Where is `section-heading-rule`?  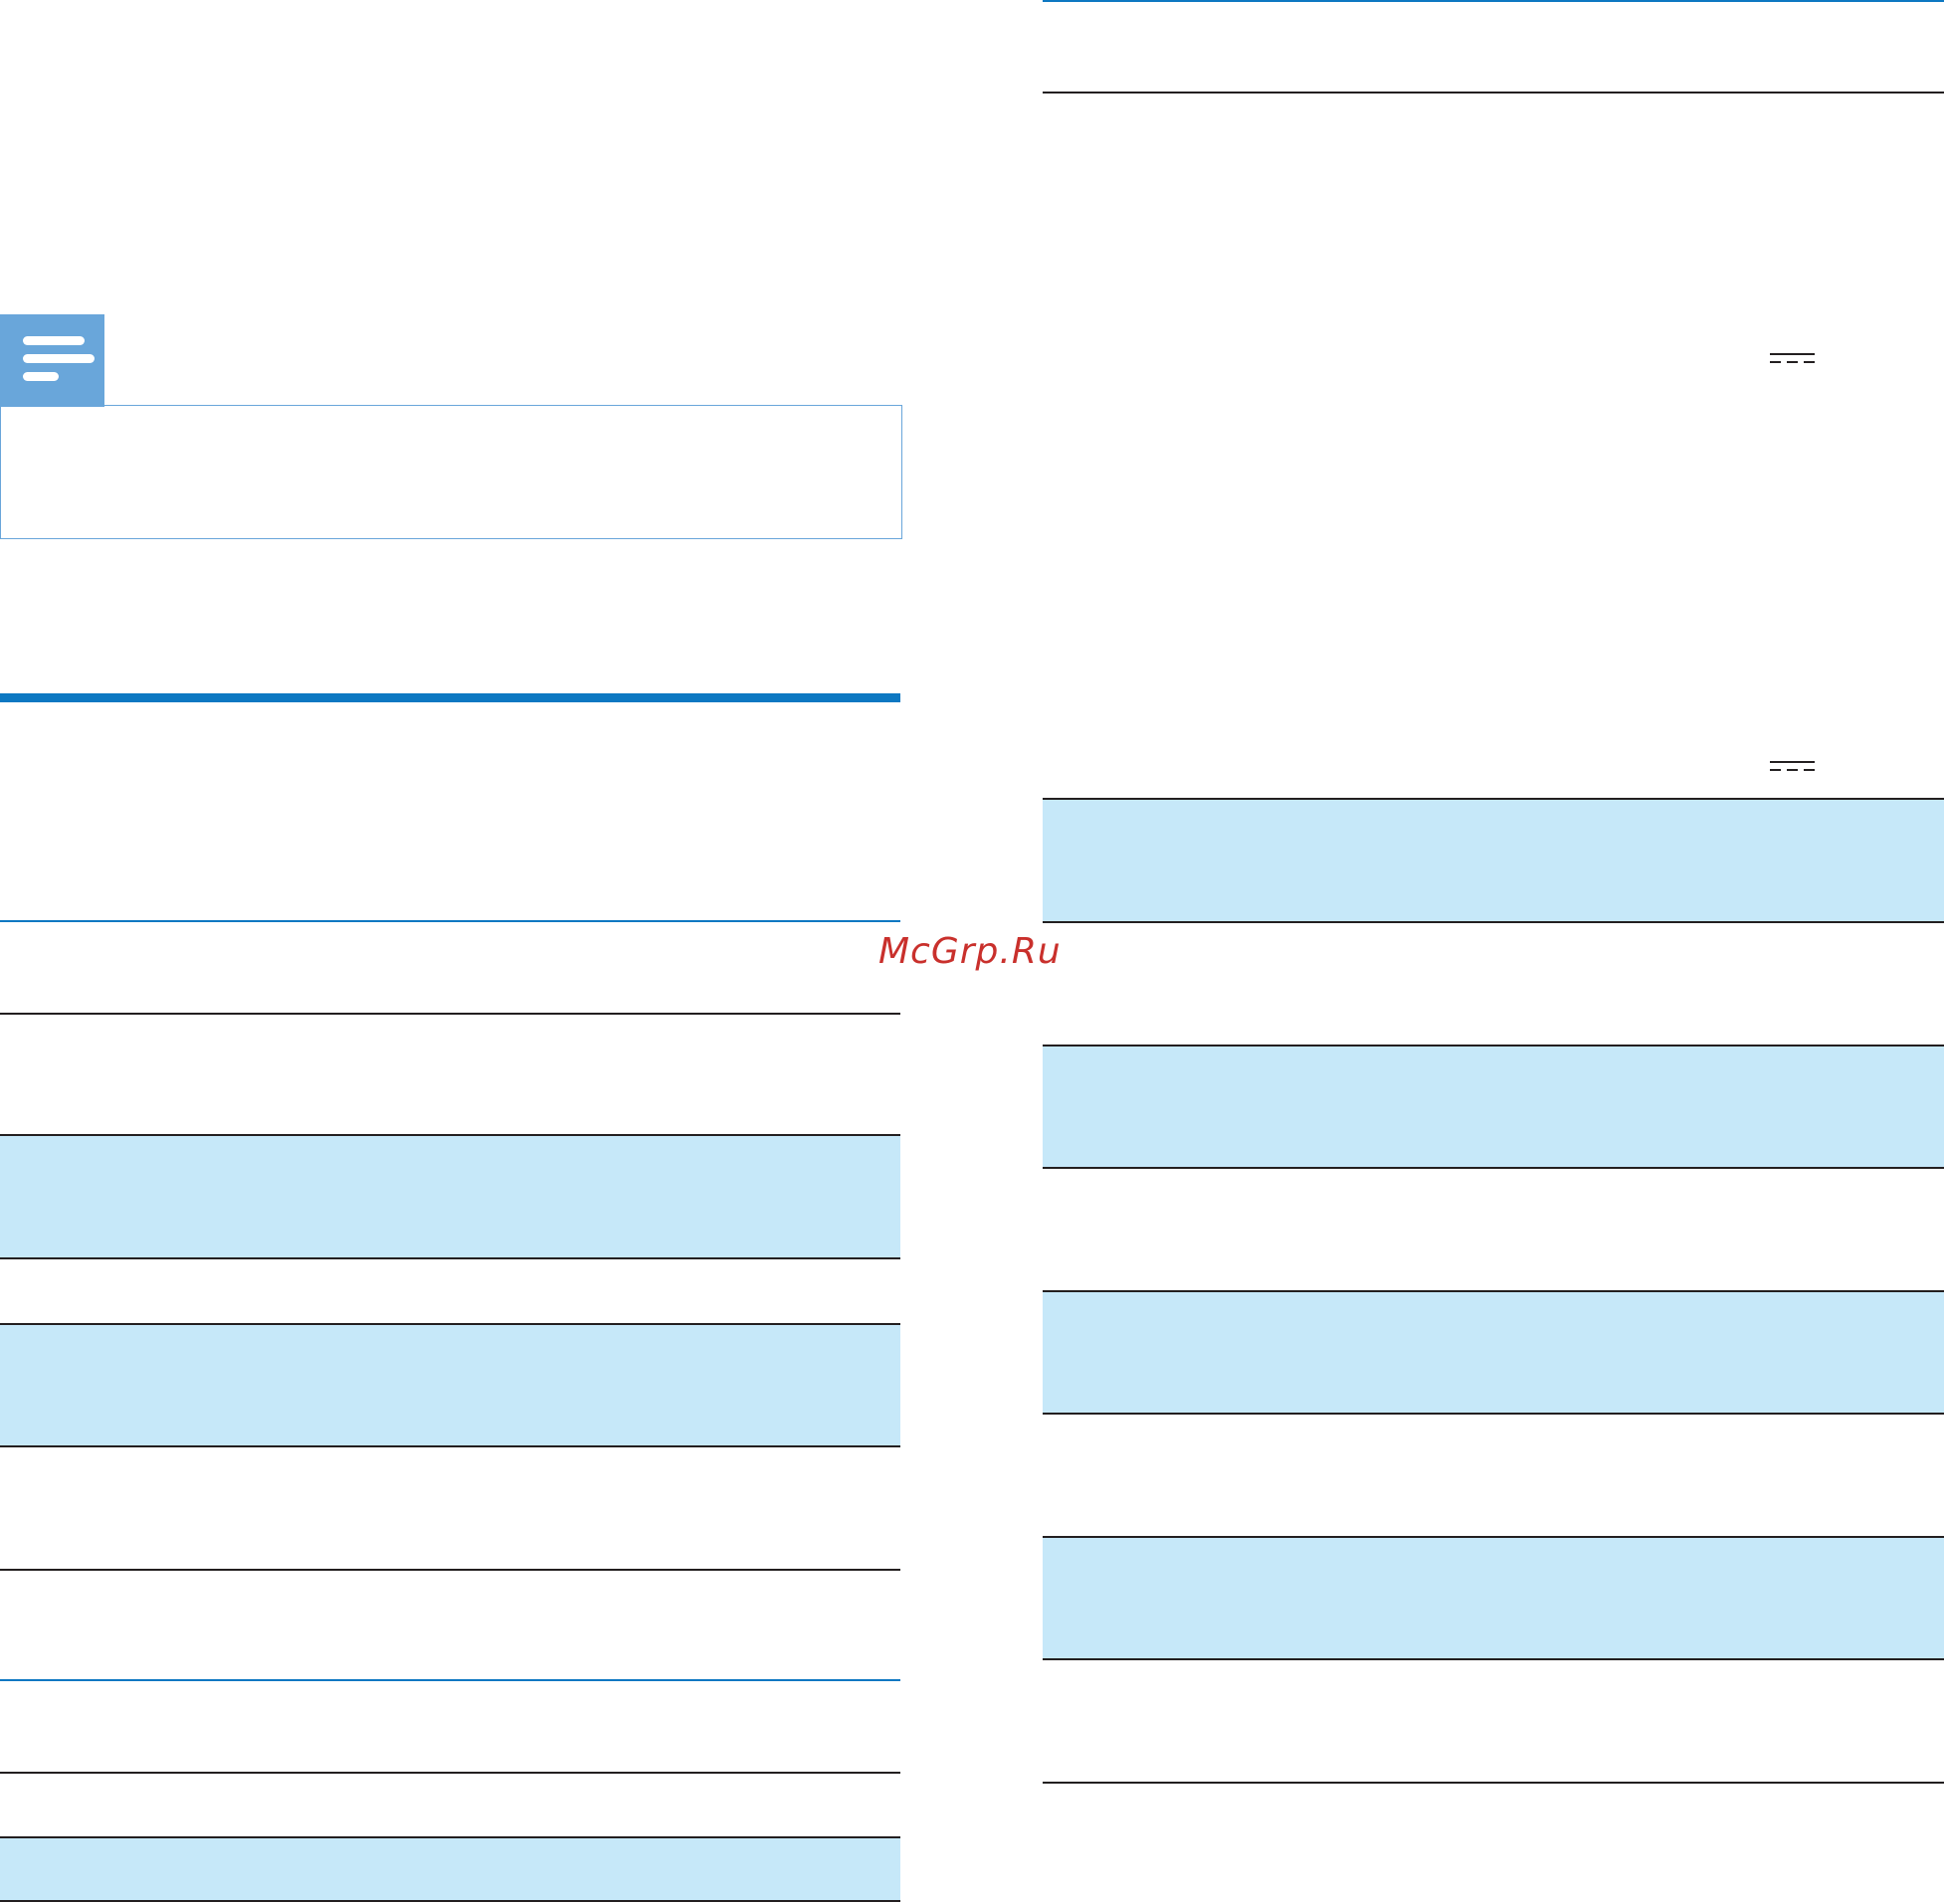 section-heading-rule is located at coordinates (450, 697).